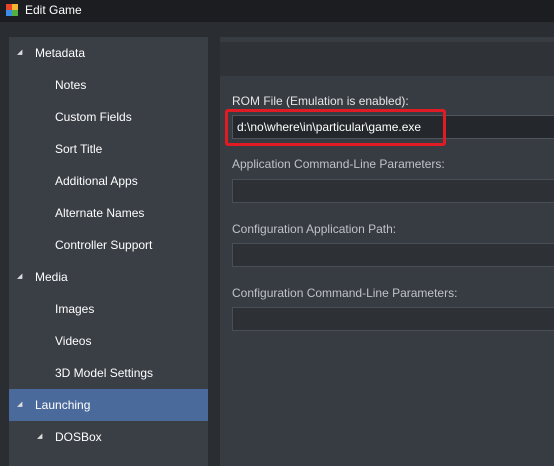  I want to click on sidebar-item-videos: Videos, so click(108, 341).